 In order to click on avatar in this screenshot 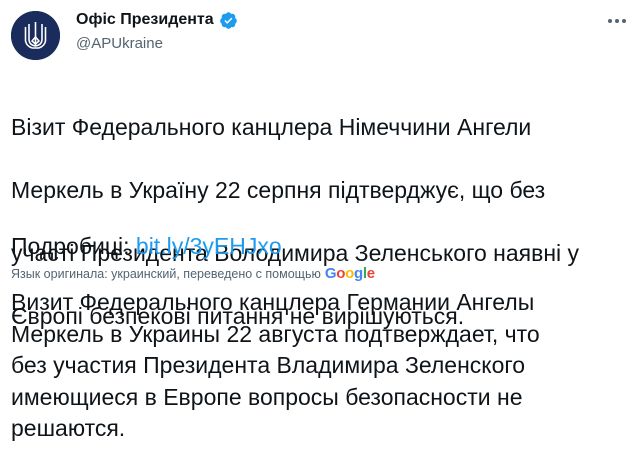, I will do `click(35, 35)`.